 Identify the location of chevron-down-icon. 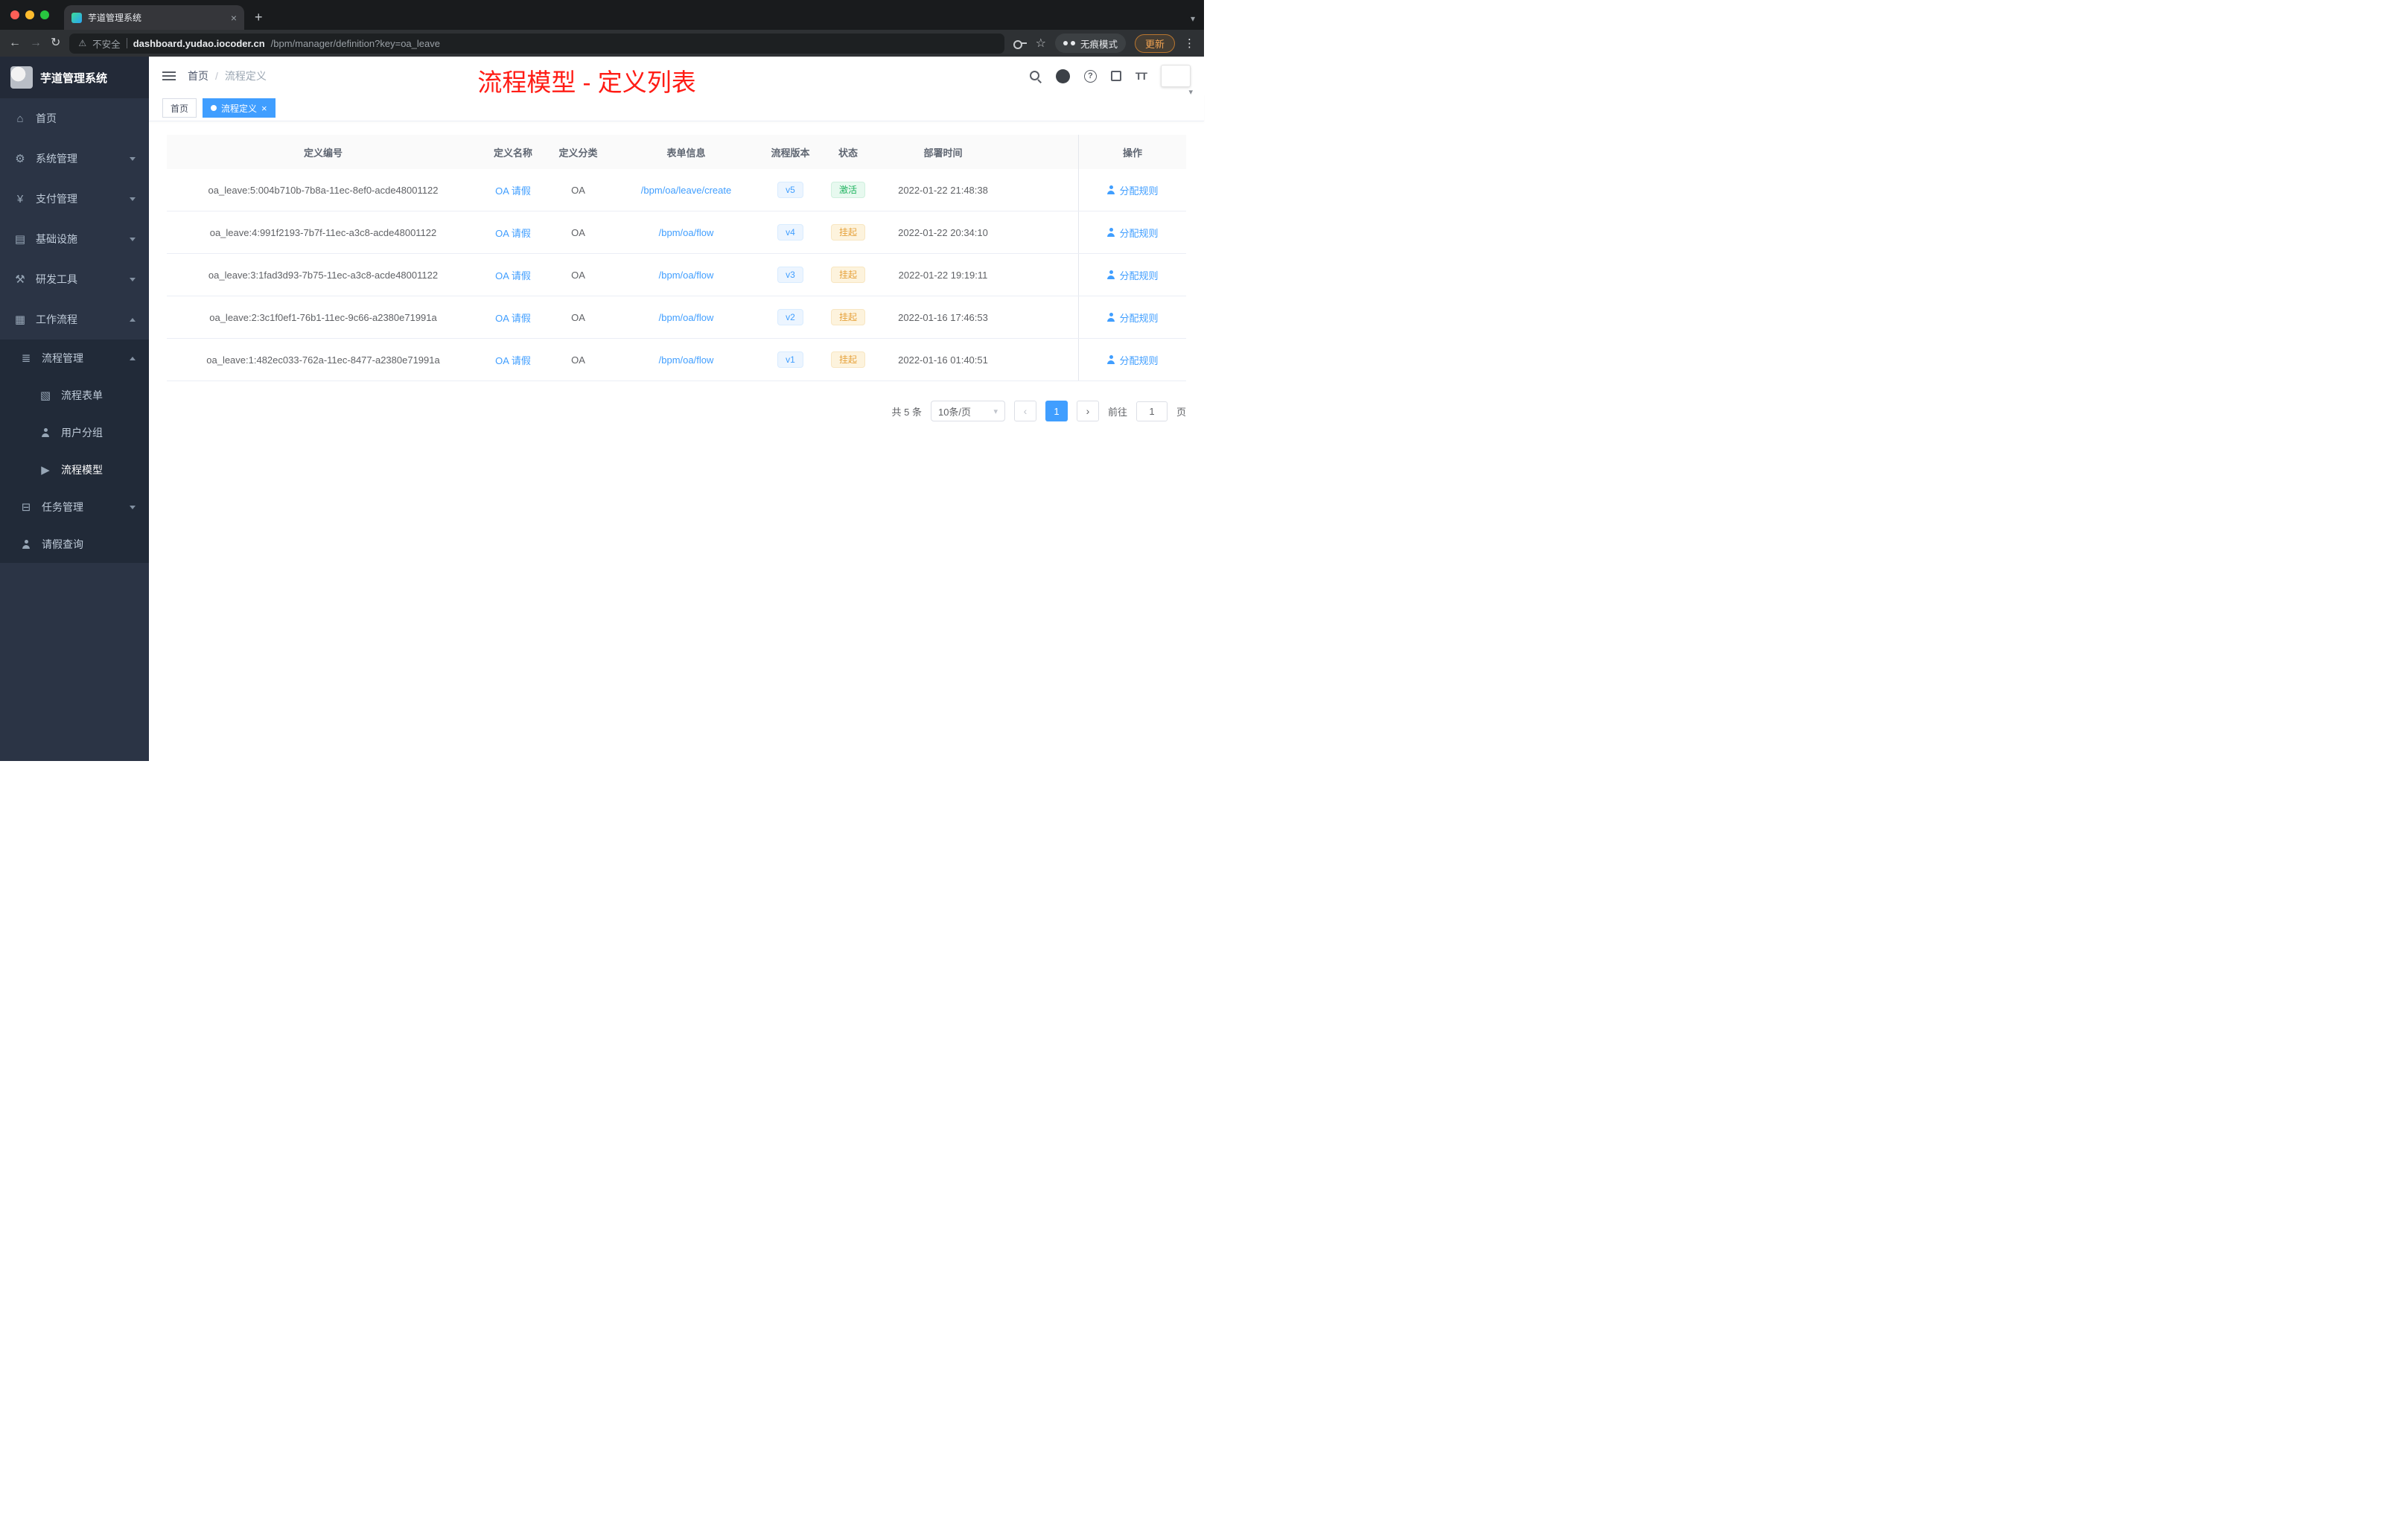
(133, 507).